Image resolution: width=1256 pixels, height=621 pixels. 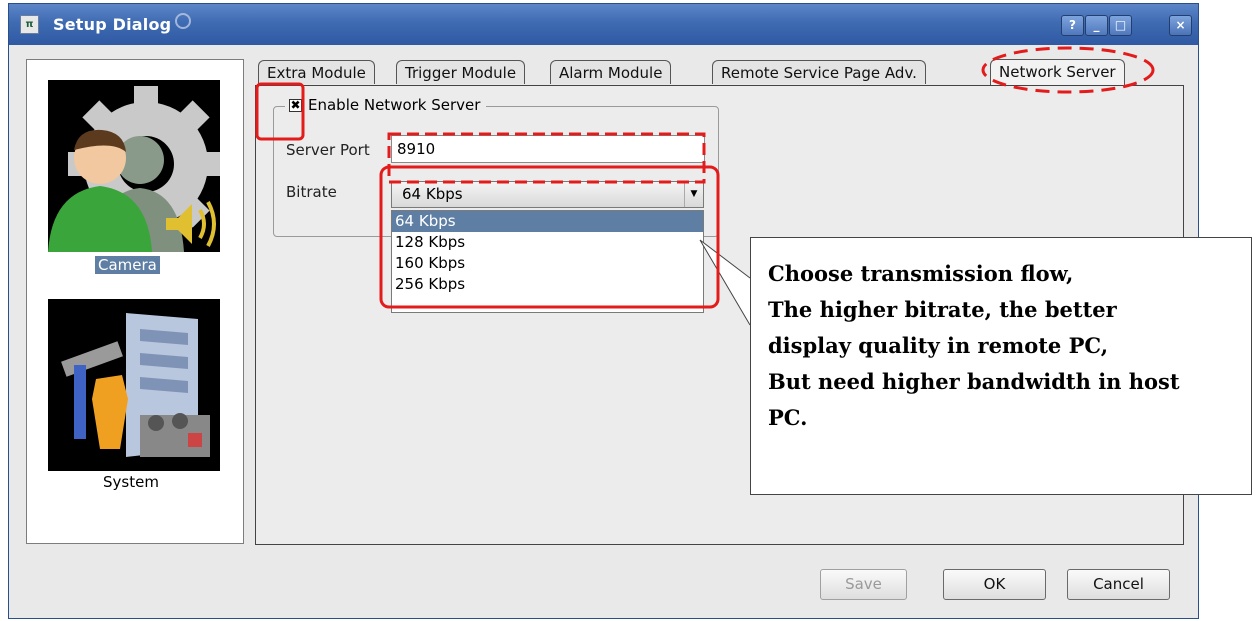 I want to click on annotation-dashed-port, so click(x=546, y=158).